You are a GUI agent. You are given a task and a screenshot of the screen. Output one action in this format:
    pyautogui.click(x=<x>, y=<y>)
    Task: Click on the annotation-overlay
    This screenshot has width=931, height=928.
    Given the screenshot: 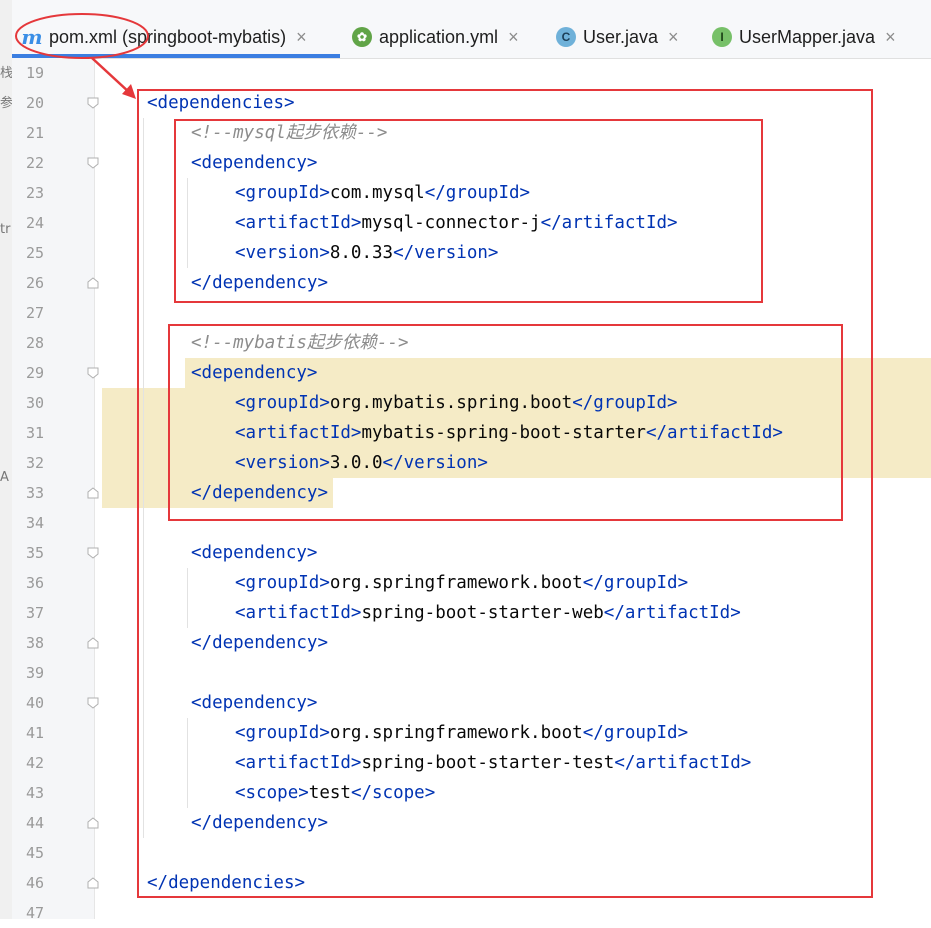 What is the action you would take?
    pyautogui.click(x=82, y=56)
    